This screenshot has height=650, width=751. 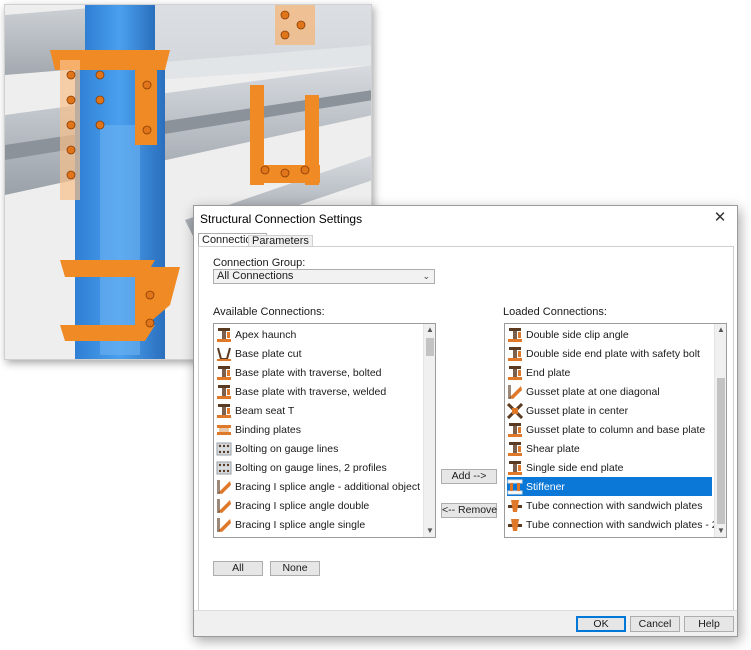 I want to click on available-connection-item-label: Binding plates, so click(x=268, y=429).